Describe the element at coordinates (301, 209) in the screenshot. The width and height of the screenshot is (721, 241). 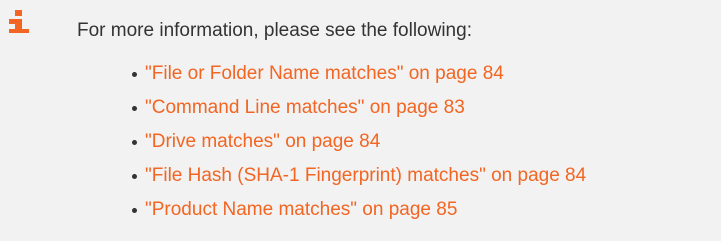
I see `link-product-name-matches: "Product Name matches" on page 85` at that location.